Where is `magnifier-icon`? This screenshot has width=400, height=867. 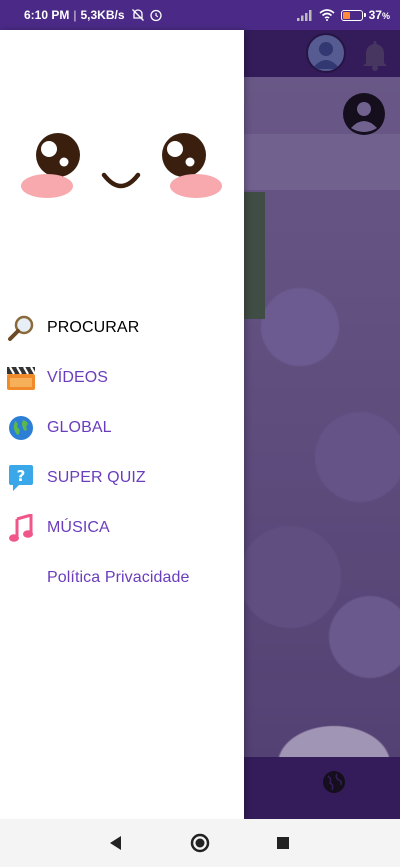
magnifier-icon is located at coordinates (21, 328).